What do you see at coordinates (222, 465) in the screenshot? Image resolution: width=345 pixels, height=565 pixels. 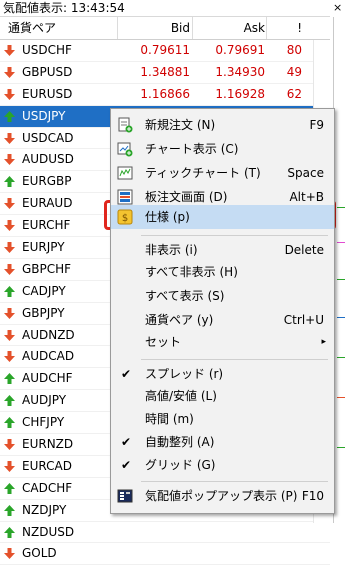 I see `menu-item-grid: ✔ グリッド (G)` at bounding box center [222, 465].